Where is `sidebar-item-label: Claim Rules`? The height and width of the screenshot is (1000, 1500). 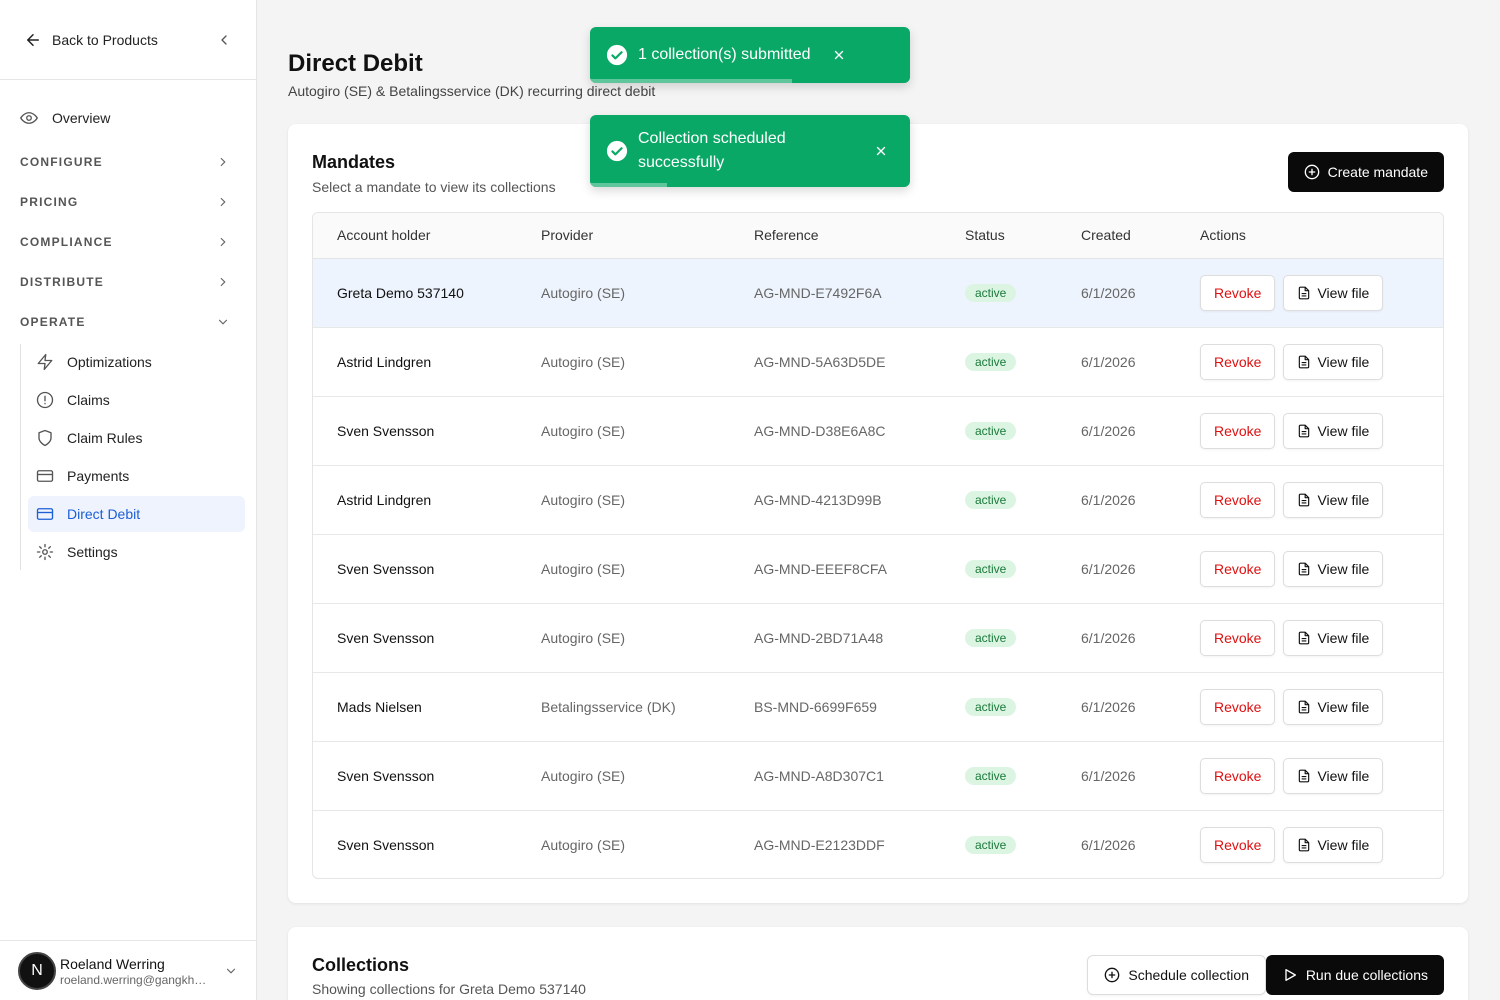 sidebar-item-label: Claim Rules is located at coordinates (105, 438).